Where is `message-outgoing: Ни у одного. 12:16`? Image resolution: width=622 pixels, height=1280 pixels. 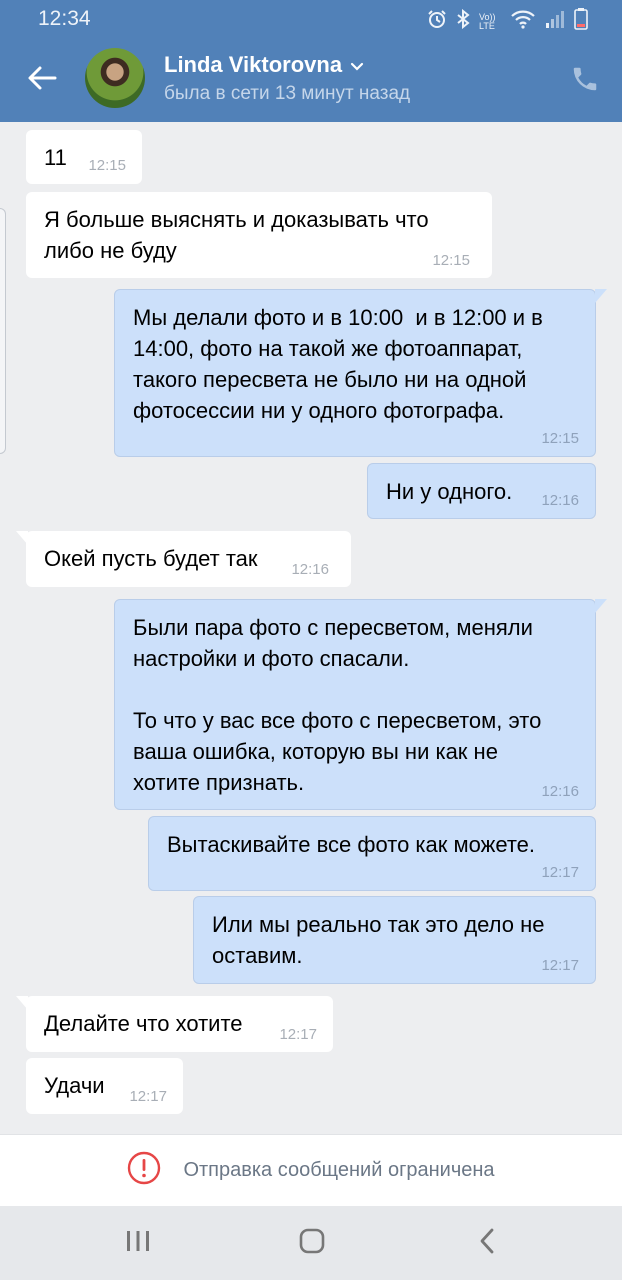
message-outgoing: Ни у одного. 12:16 is located at coordinates (481, 491).